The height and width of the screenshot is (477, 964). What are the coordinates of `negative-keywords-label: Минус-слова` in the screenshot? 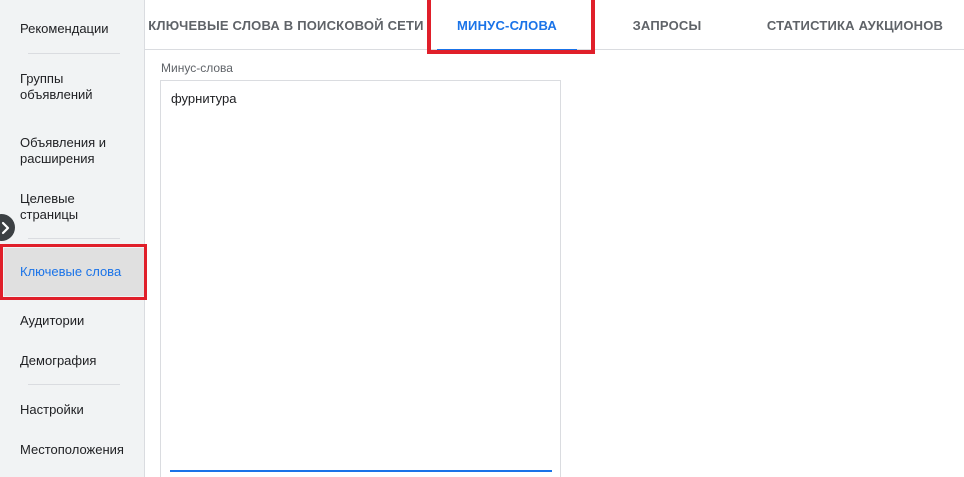 It's located at (197, 68).